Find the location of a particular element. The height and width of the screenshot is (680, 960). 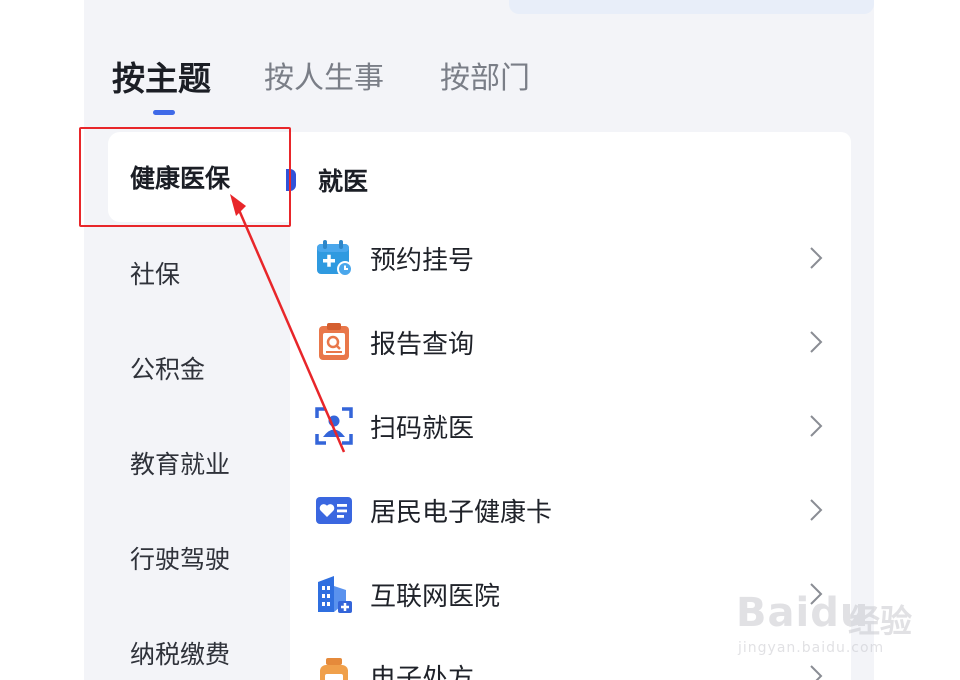

watermark-text: 经验 is located at coordinates (880, 621).